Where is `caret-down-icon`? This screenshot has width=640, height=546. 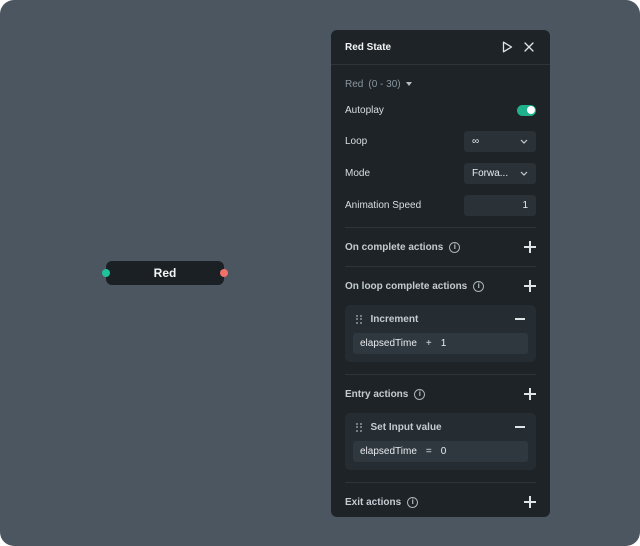 caret-down-icon is located at coordinates (408, 84).